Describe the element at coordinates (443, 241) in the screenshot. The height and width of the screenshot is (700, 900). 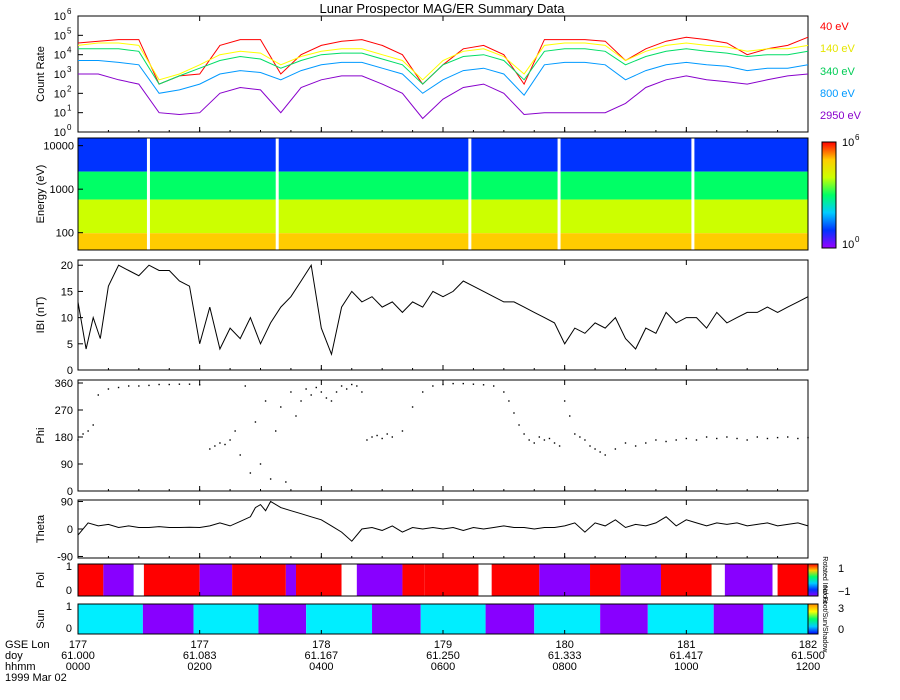
I see `spectrogram-band` at that location.